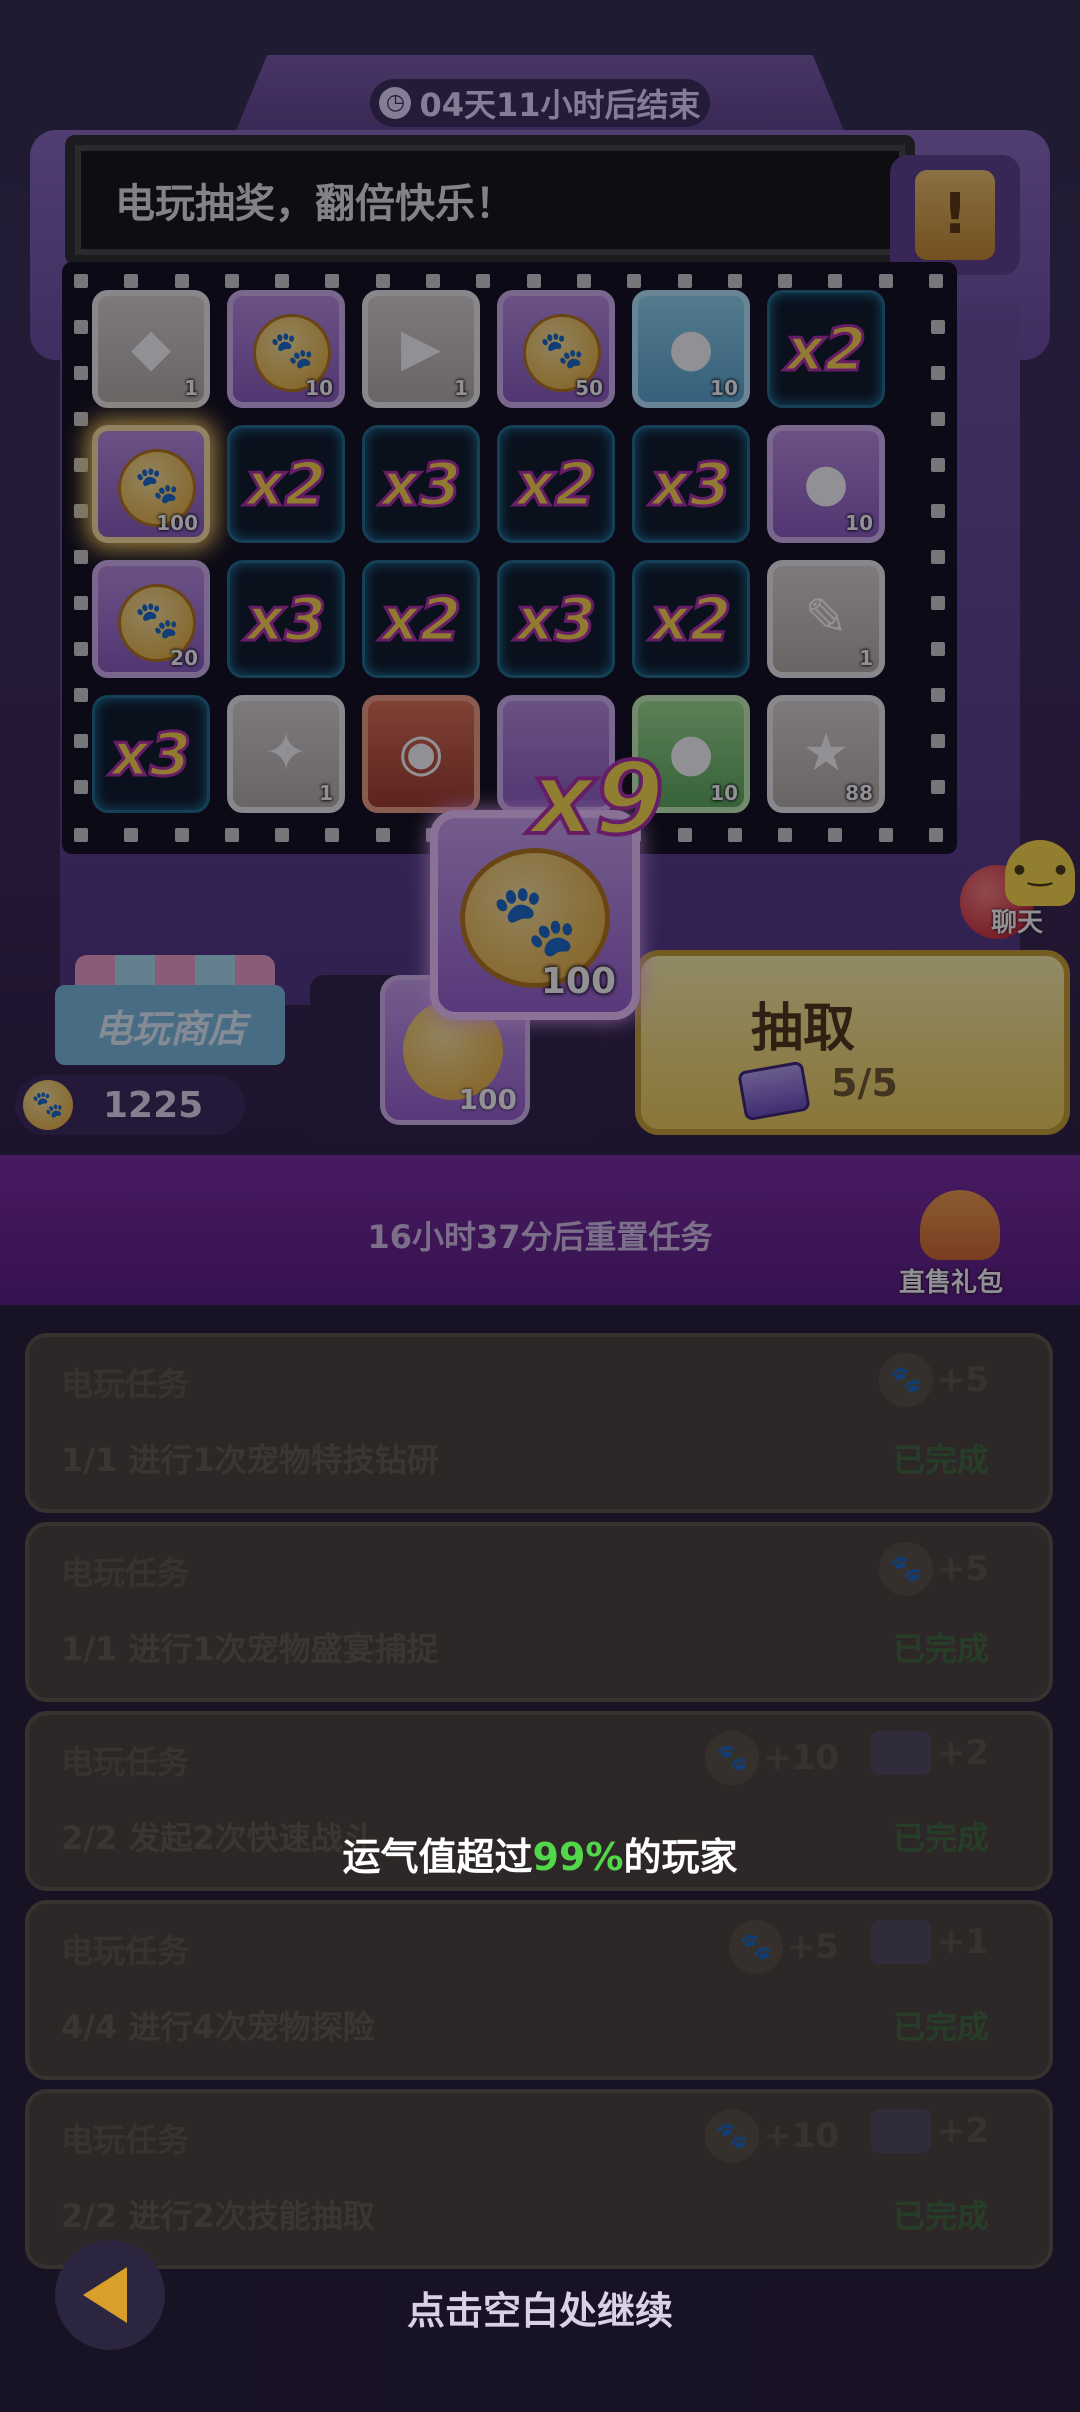 This screenshot has height=2412, width=1080. What do you see at coordinates (578, 1857) in the screenshot?
I see `luck-percent: 99%` at bounding box center [578, 1857].